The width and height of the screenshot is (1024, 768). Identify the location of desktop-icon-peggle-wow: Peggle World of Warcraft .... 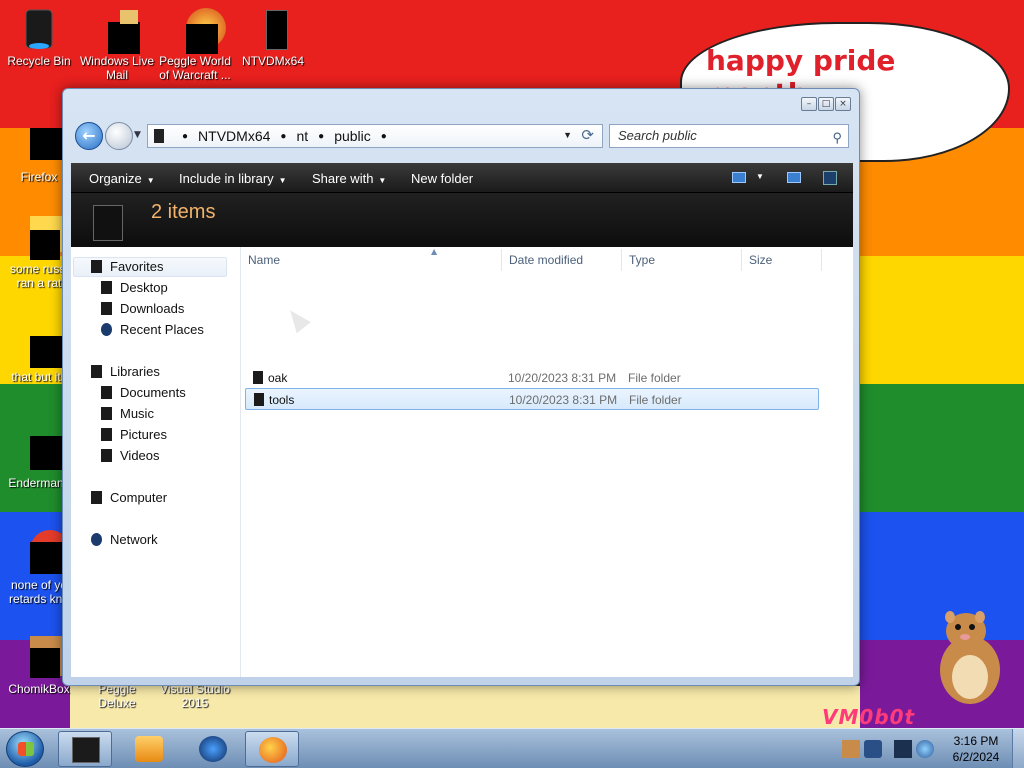
(195, 44).